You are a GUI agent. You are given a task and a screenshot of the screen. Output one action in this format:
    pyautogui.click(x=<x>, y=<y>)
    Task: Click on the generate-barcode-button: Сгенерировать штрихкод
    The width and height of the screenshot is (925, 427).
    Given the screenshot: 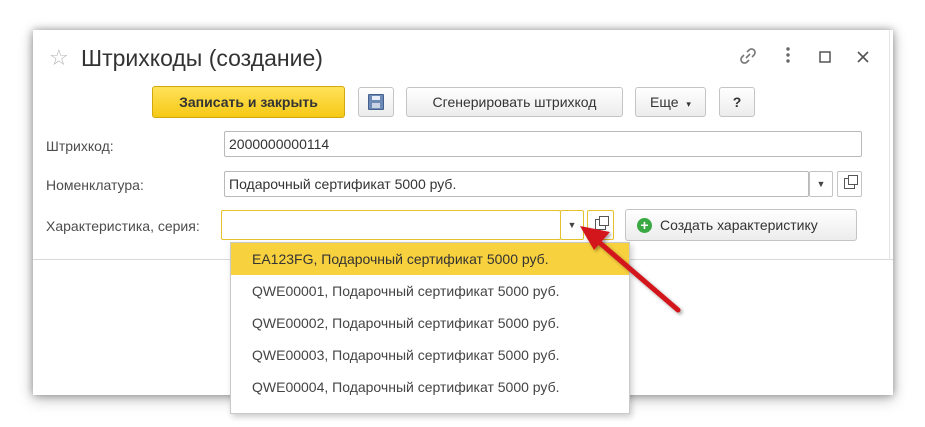 What is the action you would take?
    pyautogui.click(x=514, y=102)
    